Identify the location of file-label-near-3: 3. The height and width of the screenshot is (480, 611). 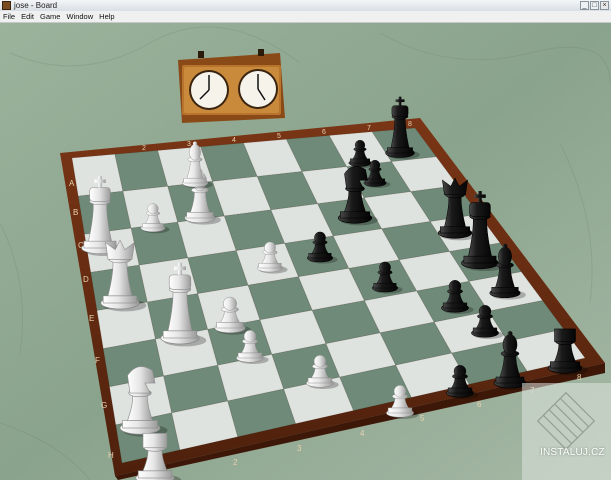
(299, 448).